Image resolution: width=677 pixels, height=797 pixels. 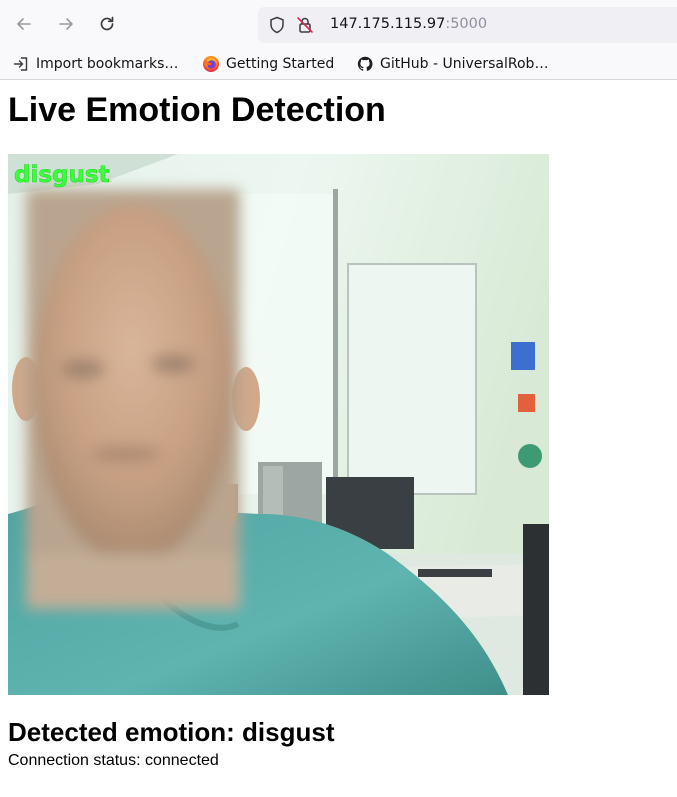 I want to click on arrow-left-icon, so click(x=24, y=24).